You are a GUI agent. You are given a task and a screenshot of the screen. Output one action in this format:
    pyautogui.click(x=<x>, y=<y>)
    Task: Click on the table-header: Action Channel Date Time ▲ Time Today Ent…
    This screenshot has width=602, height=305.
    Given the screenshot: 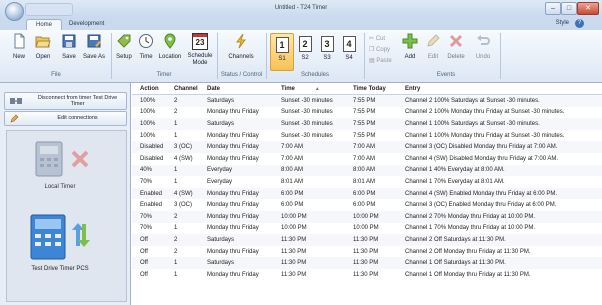 What is the action you would take?
    pyautogui.click(x=367, y=89)
    